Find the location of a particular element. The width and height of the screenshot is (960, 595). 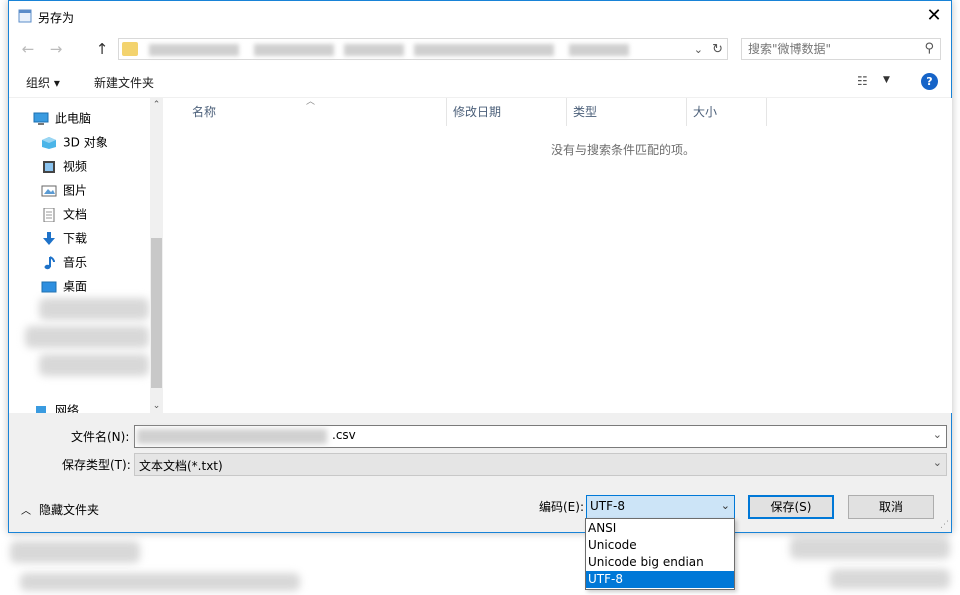

help-button: ? is located at coordinates (929, 81).